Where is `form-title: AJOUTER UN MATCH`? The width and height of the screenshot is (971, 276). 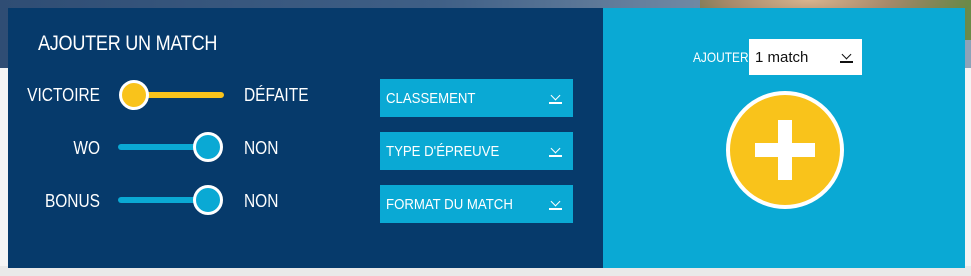
form-title: AJOUTER UN MATCH is located at coordinates (128, 43).